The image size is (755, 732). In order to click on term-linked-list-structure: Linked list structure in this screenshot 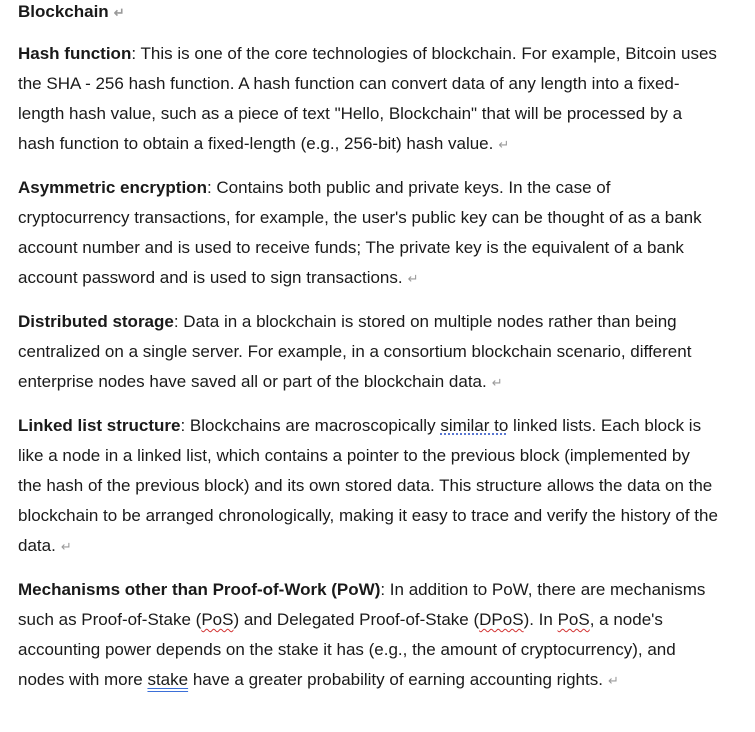, I will do `click(99, 425)`.